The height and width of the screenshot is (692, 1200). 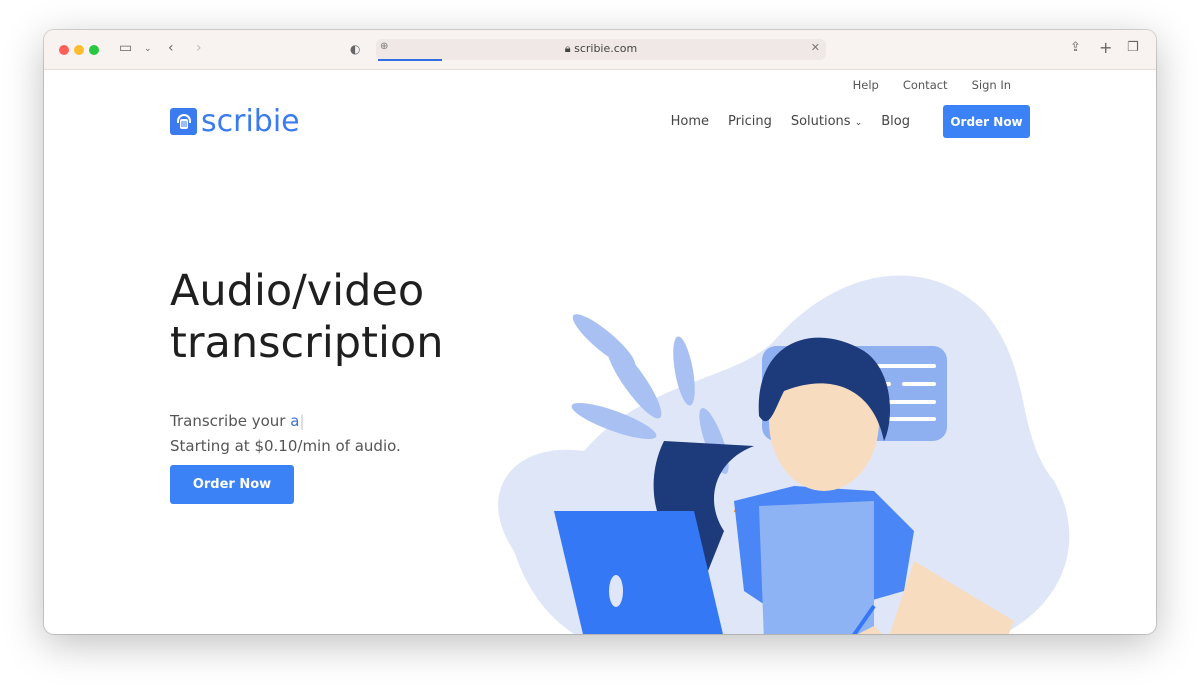 I want to click on logo: scribie, so click(x=235, y=121).